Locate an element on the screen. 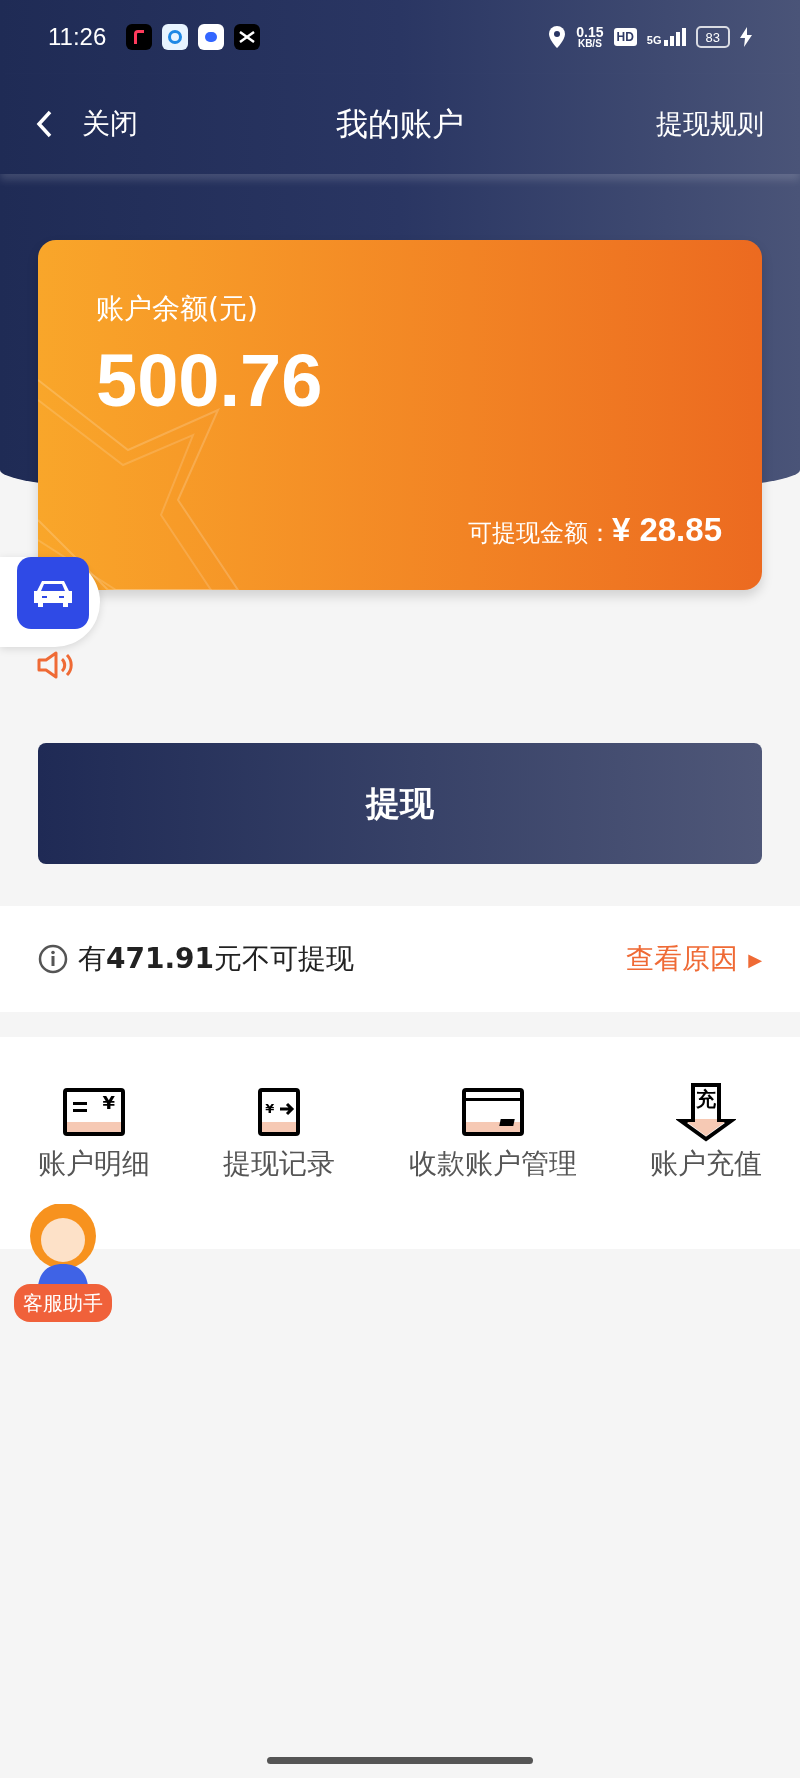 The image size is (800, 1778). menu-item: 充 账户充值 is located at coordinates (706, 1131).